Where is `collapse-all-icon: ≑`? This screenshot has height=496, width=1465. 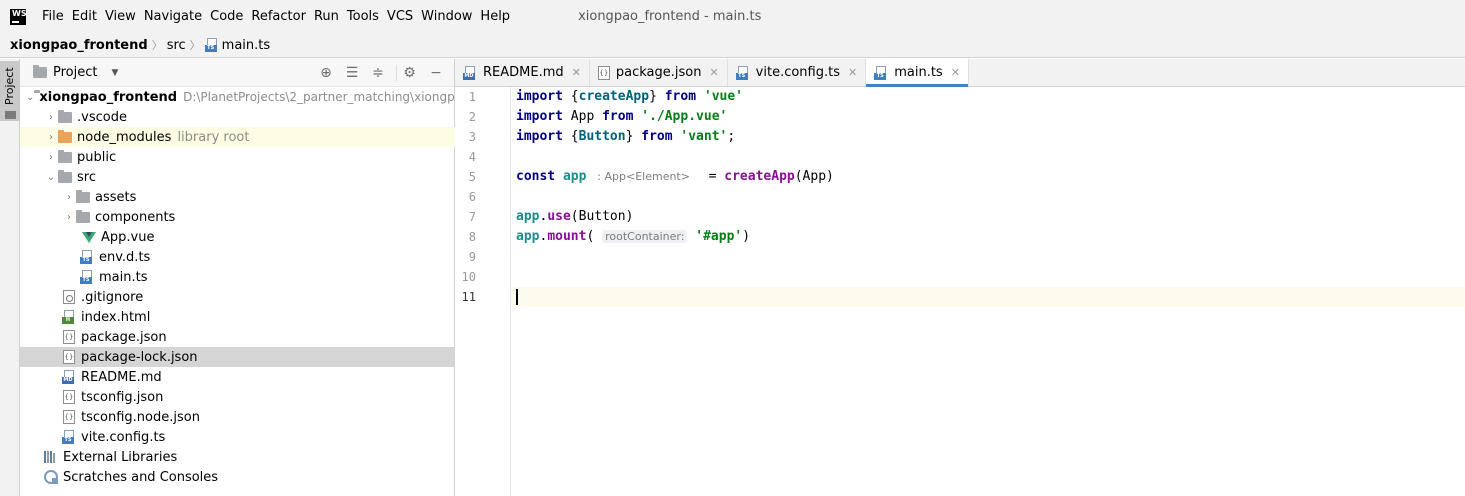
collapse-all-icon: ≑ is located at coordinates (378, 73).